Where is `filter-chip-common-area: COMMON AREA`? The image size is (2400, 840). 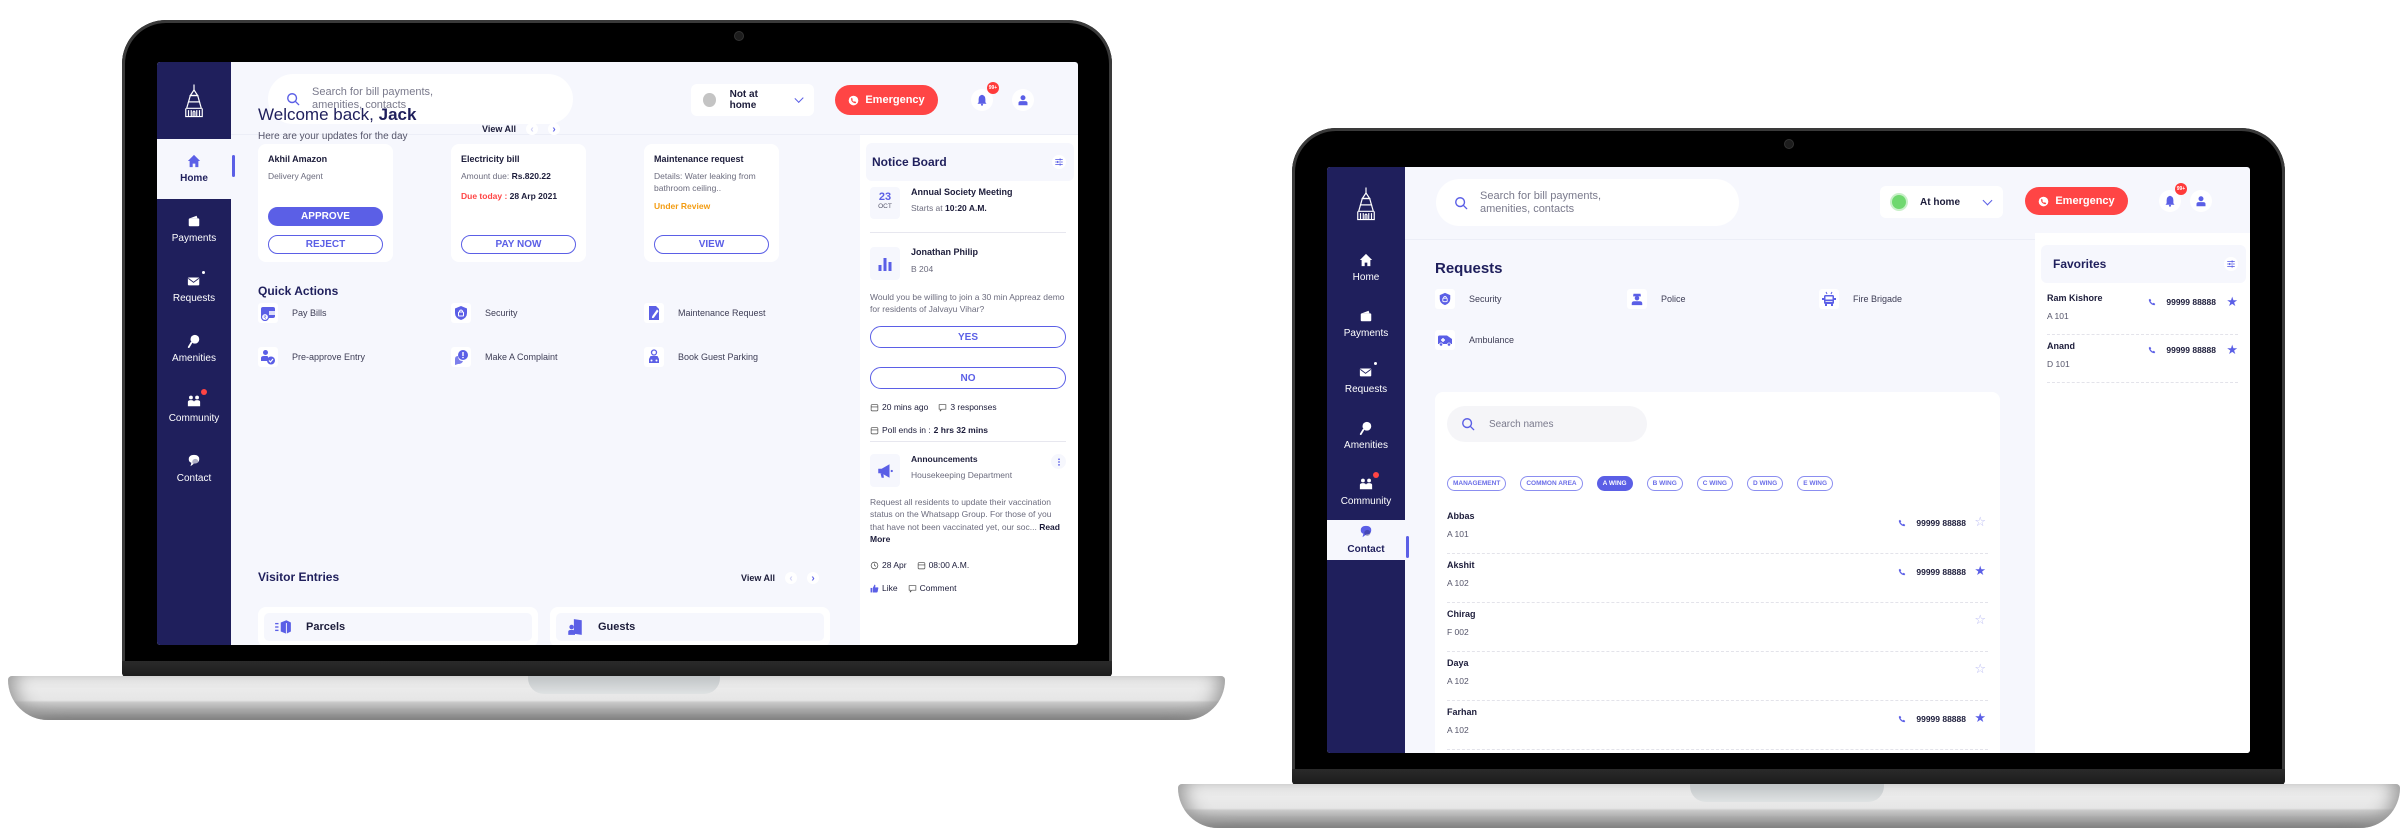 filter-chip-common-area: COMMON AREA is located at coordinates (1551, 483).